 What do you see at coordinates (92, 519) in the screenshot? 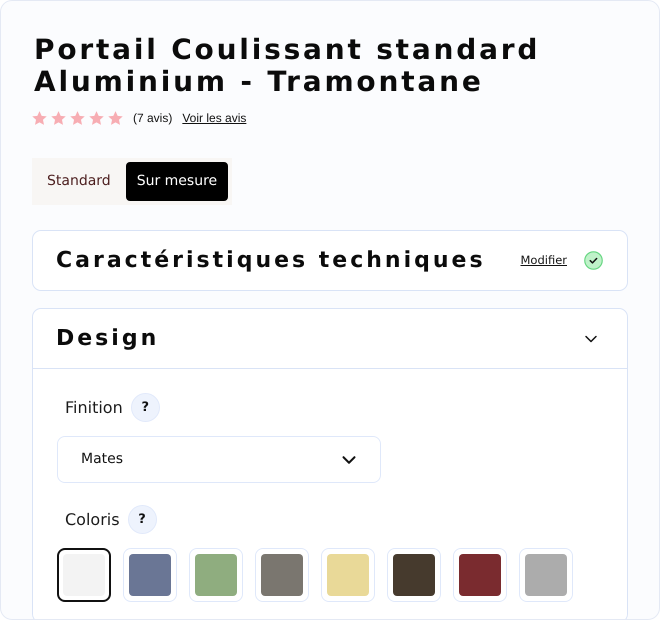
I see `field-label: Coloris` at bounding box center [92, 519].